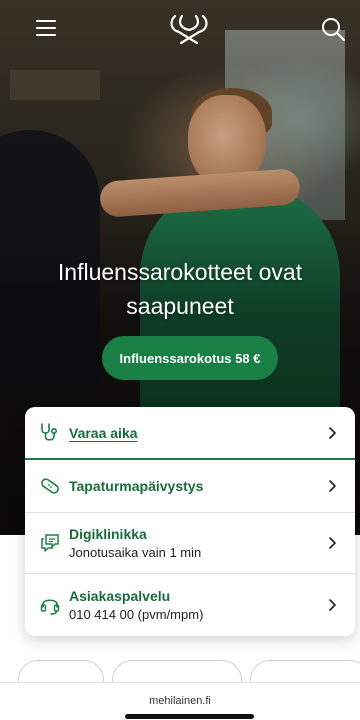  I want to click on quick-link-subtitle: Jonotusaika vain 1 min, so click(135, 552).